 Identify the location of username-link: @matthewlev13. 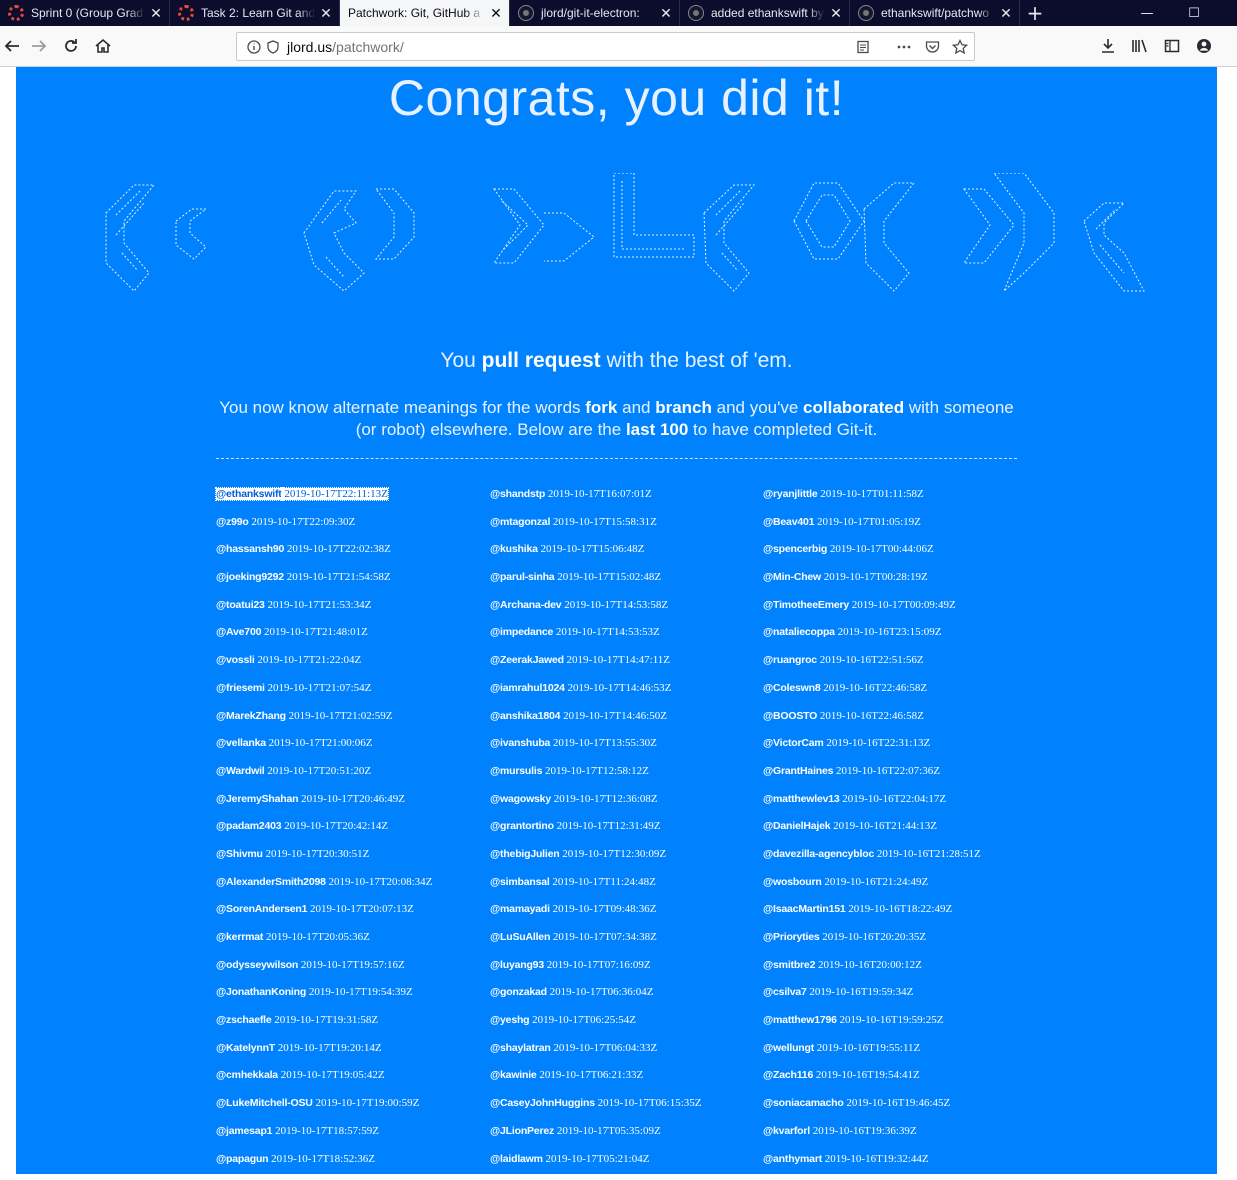
(801, 799).